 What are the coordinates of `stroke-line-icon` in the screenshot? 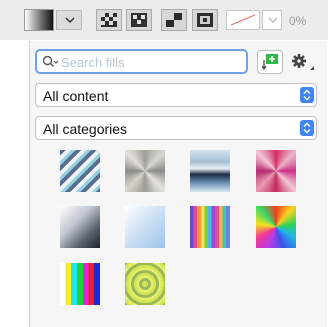 It's located at (243, 20).